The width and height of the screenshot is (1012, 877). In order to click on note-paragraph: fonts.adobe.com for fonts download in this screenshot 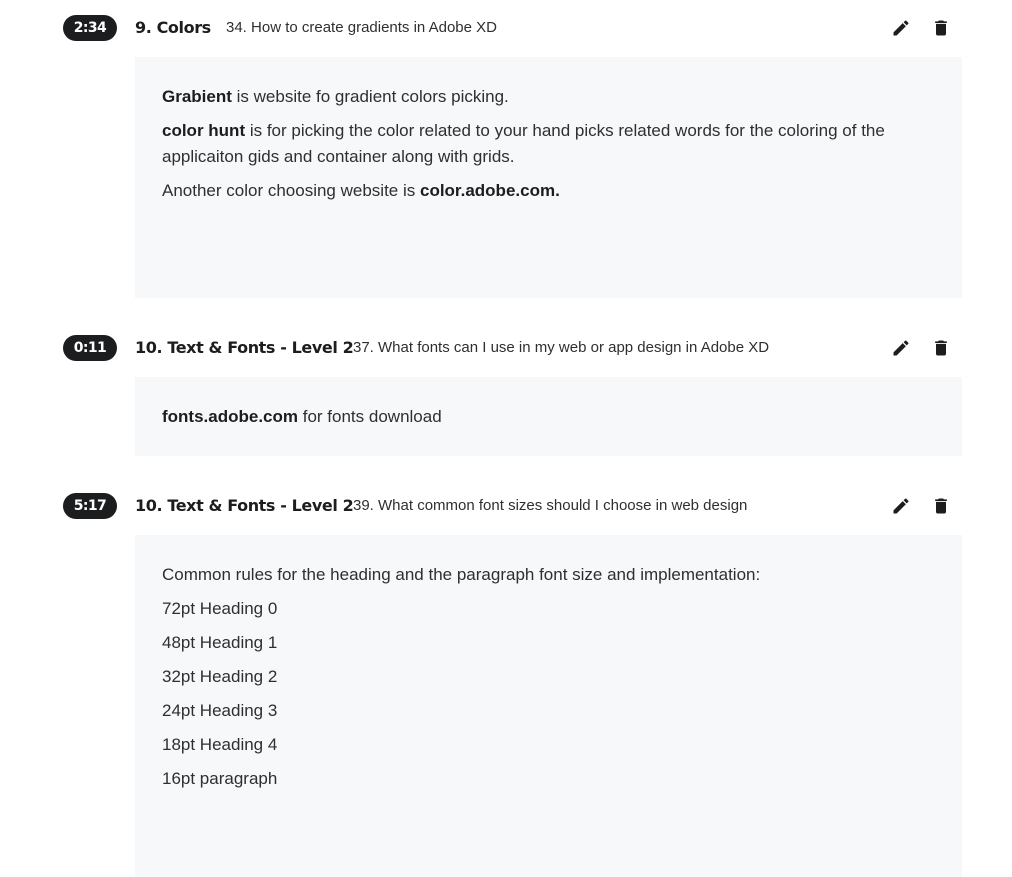, I will do `click(302, 416)`.